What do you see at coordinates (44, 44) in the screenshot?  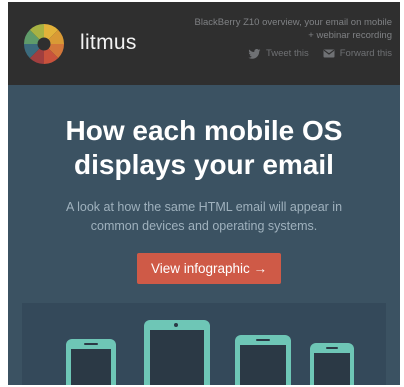 I see `litmus-logo-icon` at bounding box center [44, 44].